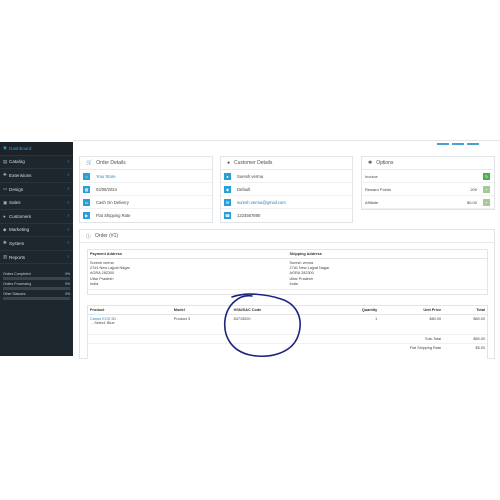 The image size is (500, 500). What do you see at coordinates (36, 163) in the screenshot?
I see `sidebar-item-catalog: ▤ Catalog ›` at bounding box center [36, 163].